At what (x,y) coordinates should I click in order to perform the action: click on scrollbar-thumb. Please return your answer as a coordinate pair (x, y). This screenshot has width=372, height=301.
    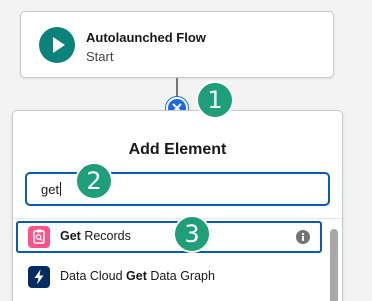
    Looking at the image, I should click on (334, 265).